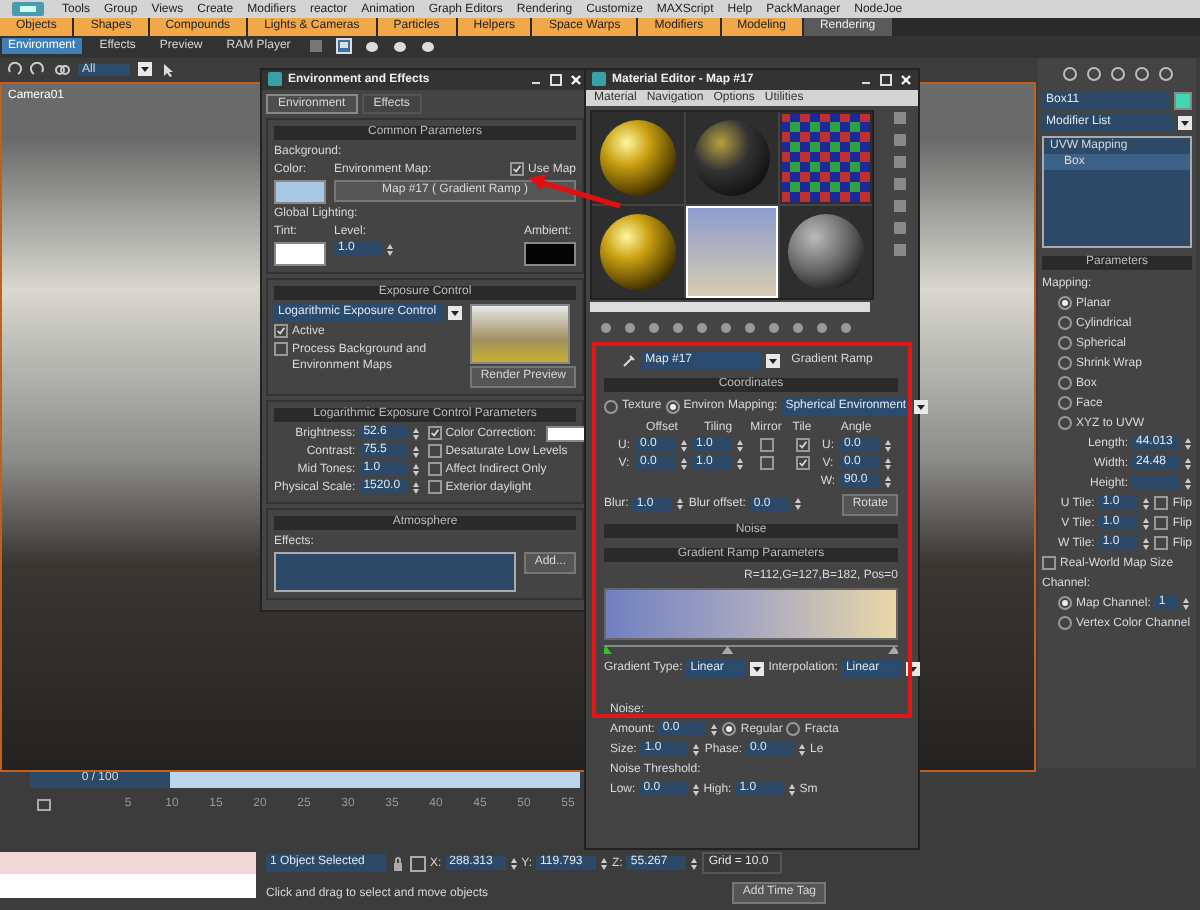  I want to click on eyedropper-icon, so click(629, 360).